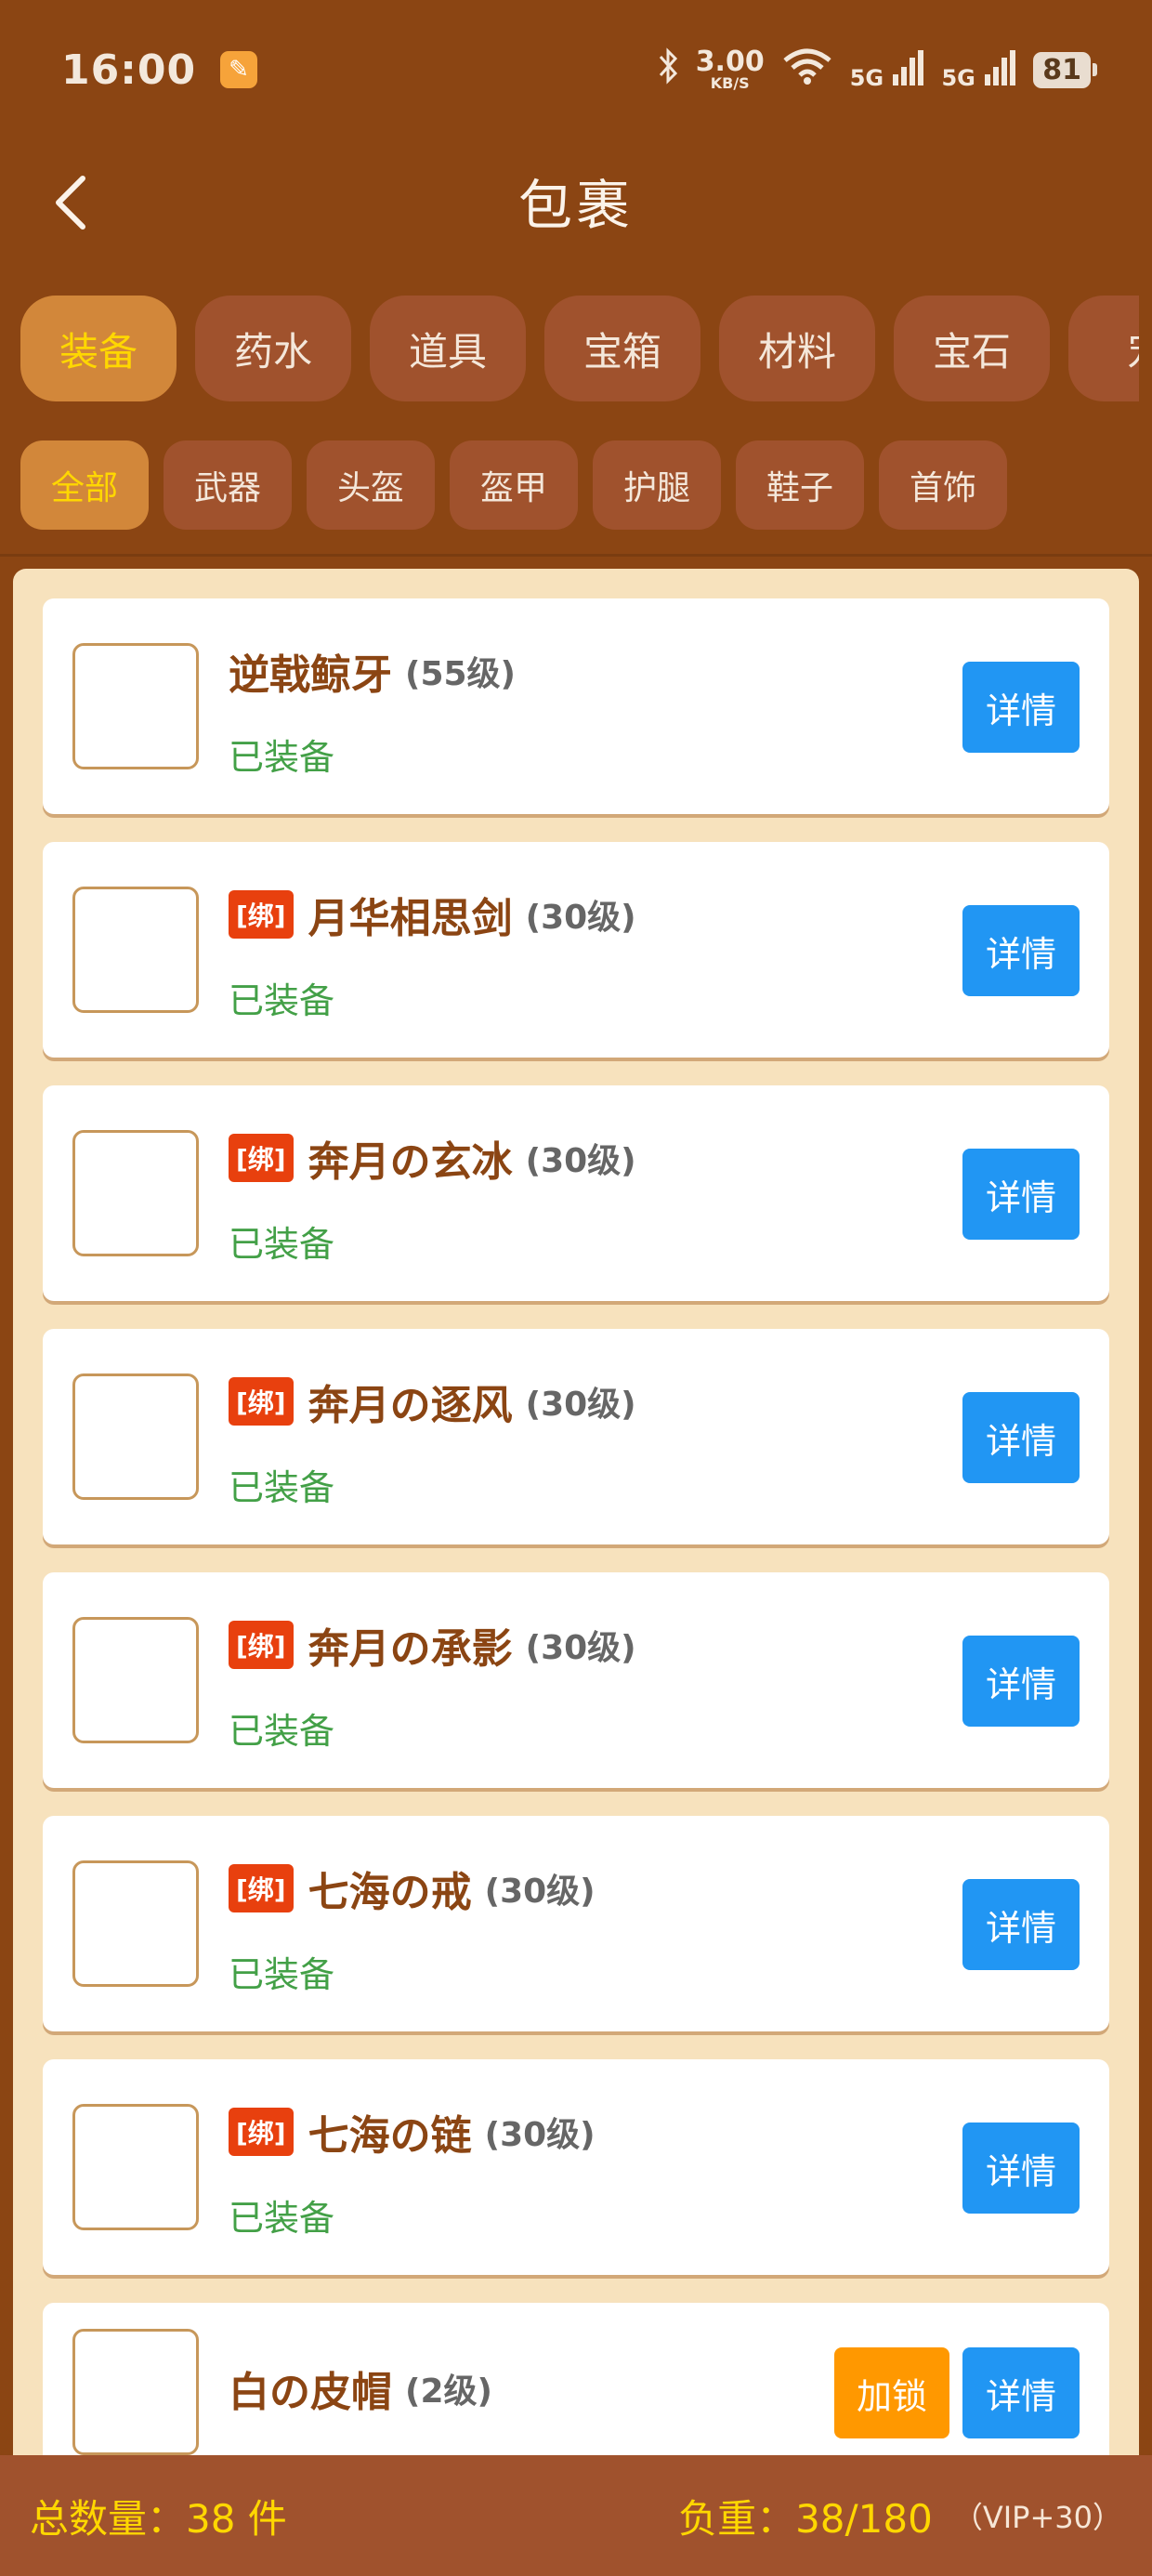 Image resolution: width=1152 pixels, height=2576 pixels. What do you see at coordinates (448, 348) in the screenshot?
I see `tab-props: 道具` at bounding box center [448, 348].